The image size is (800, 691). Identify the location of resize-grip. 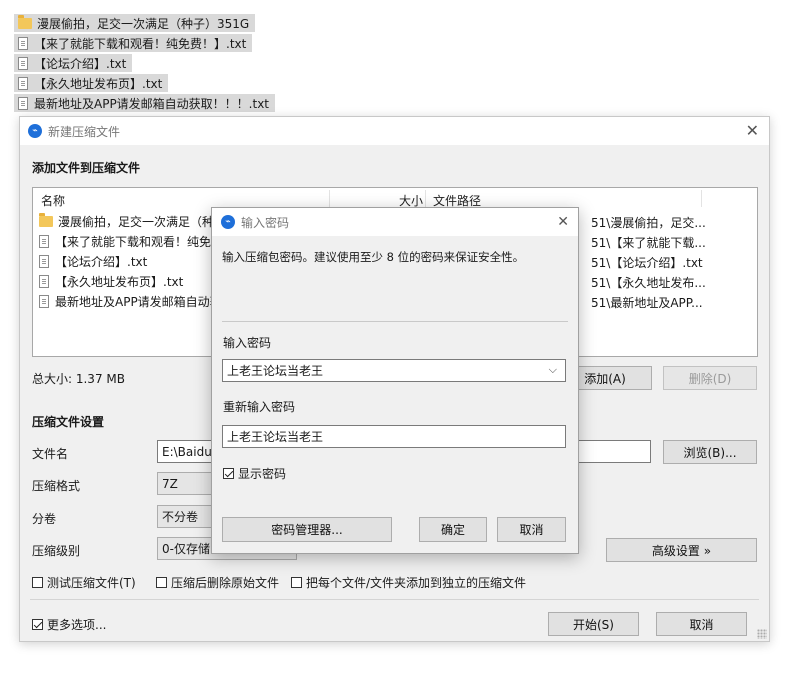
(762, 634).